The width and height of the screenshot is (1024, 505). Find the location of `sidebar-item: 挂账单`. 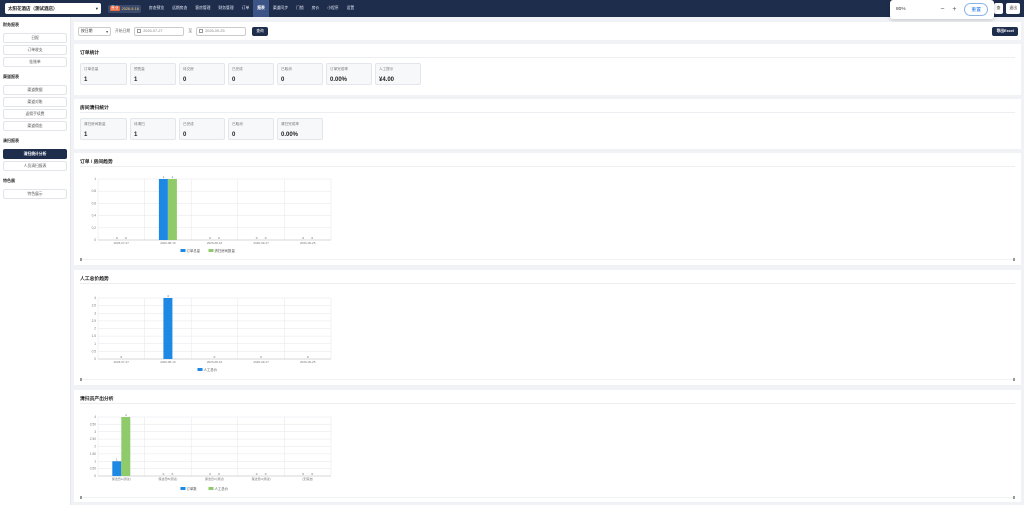

sidebar-item: 挂账单 is located at coordinates (35, 62).